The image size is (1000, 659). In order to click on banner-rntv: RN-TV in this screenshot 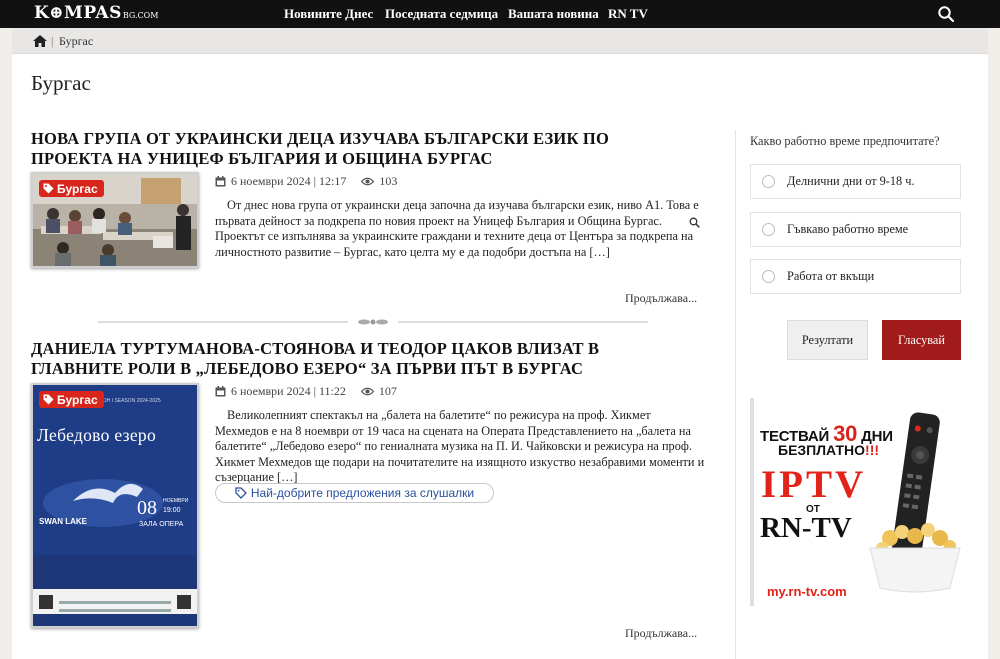, I will do `click(806, 528)`.